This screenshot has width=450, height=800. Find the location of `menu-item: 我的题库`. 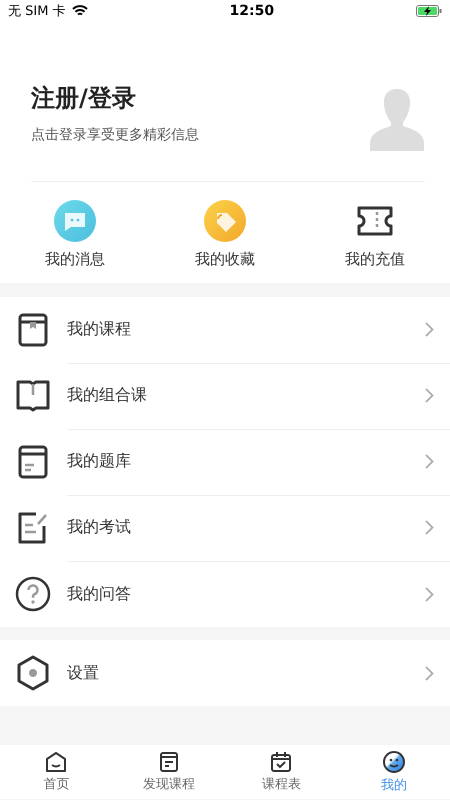

menu-item: 我的题库 is located at coordinates (225, 462).